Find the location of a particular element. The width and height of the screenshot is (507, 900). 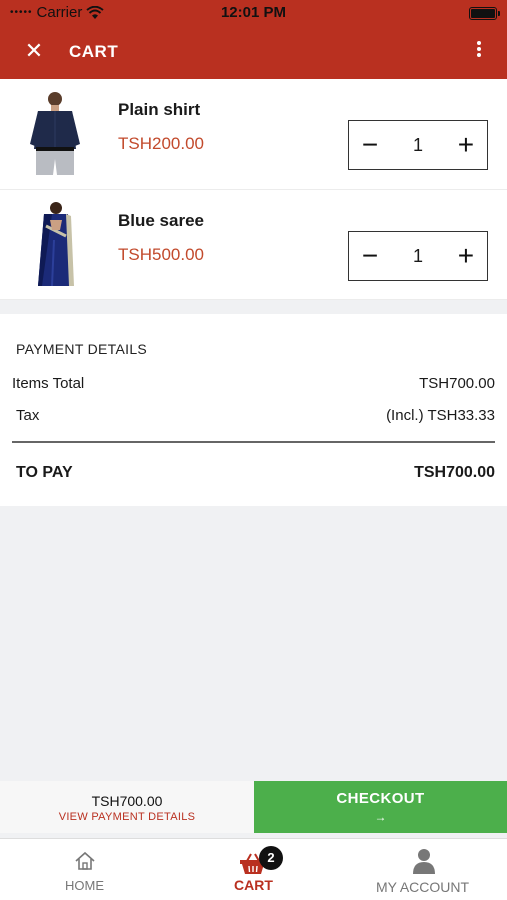

to-pay-value: TSH700.00 is located at coordinates (454, 472).